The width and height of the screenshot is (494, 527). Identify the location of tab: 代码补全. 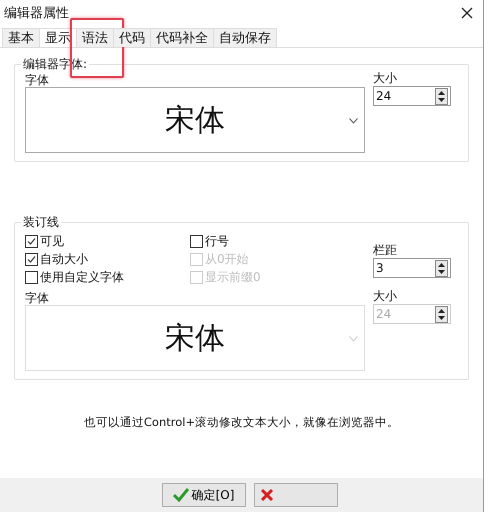
(182, 37).